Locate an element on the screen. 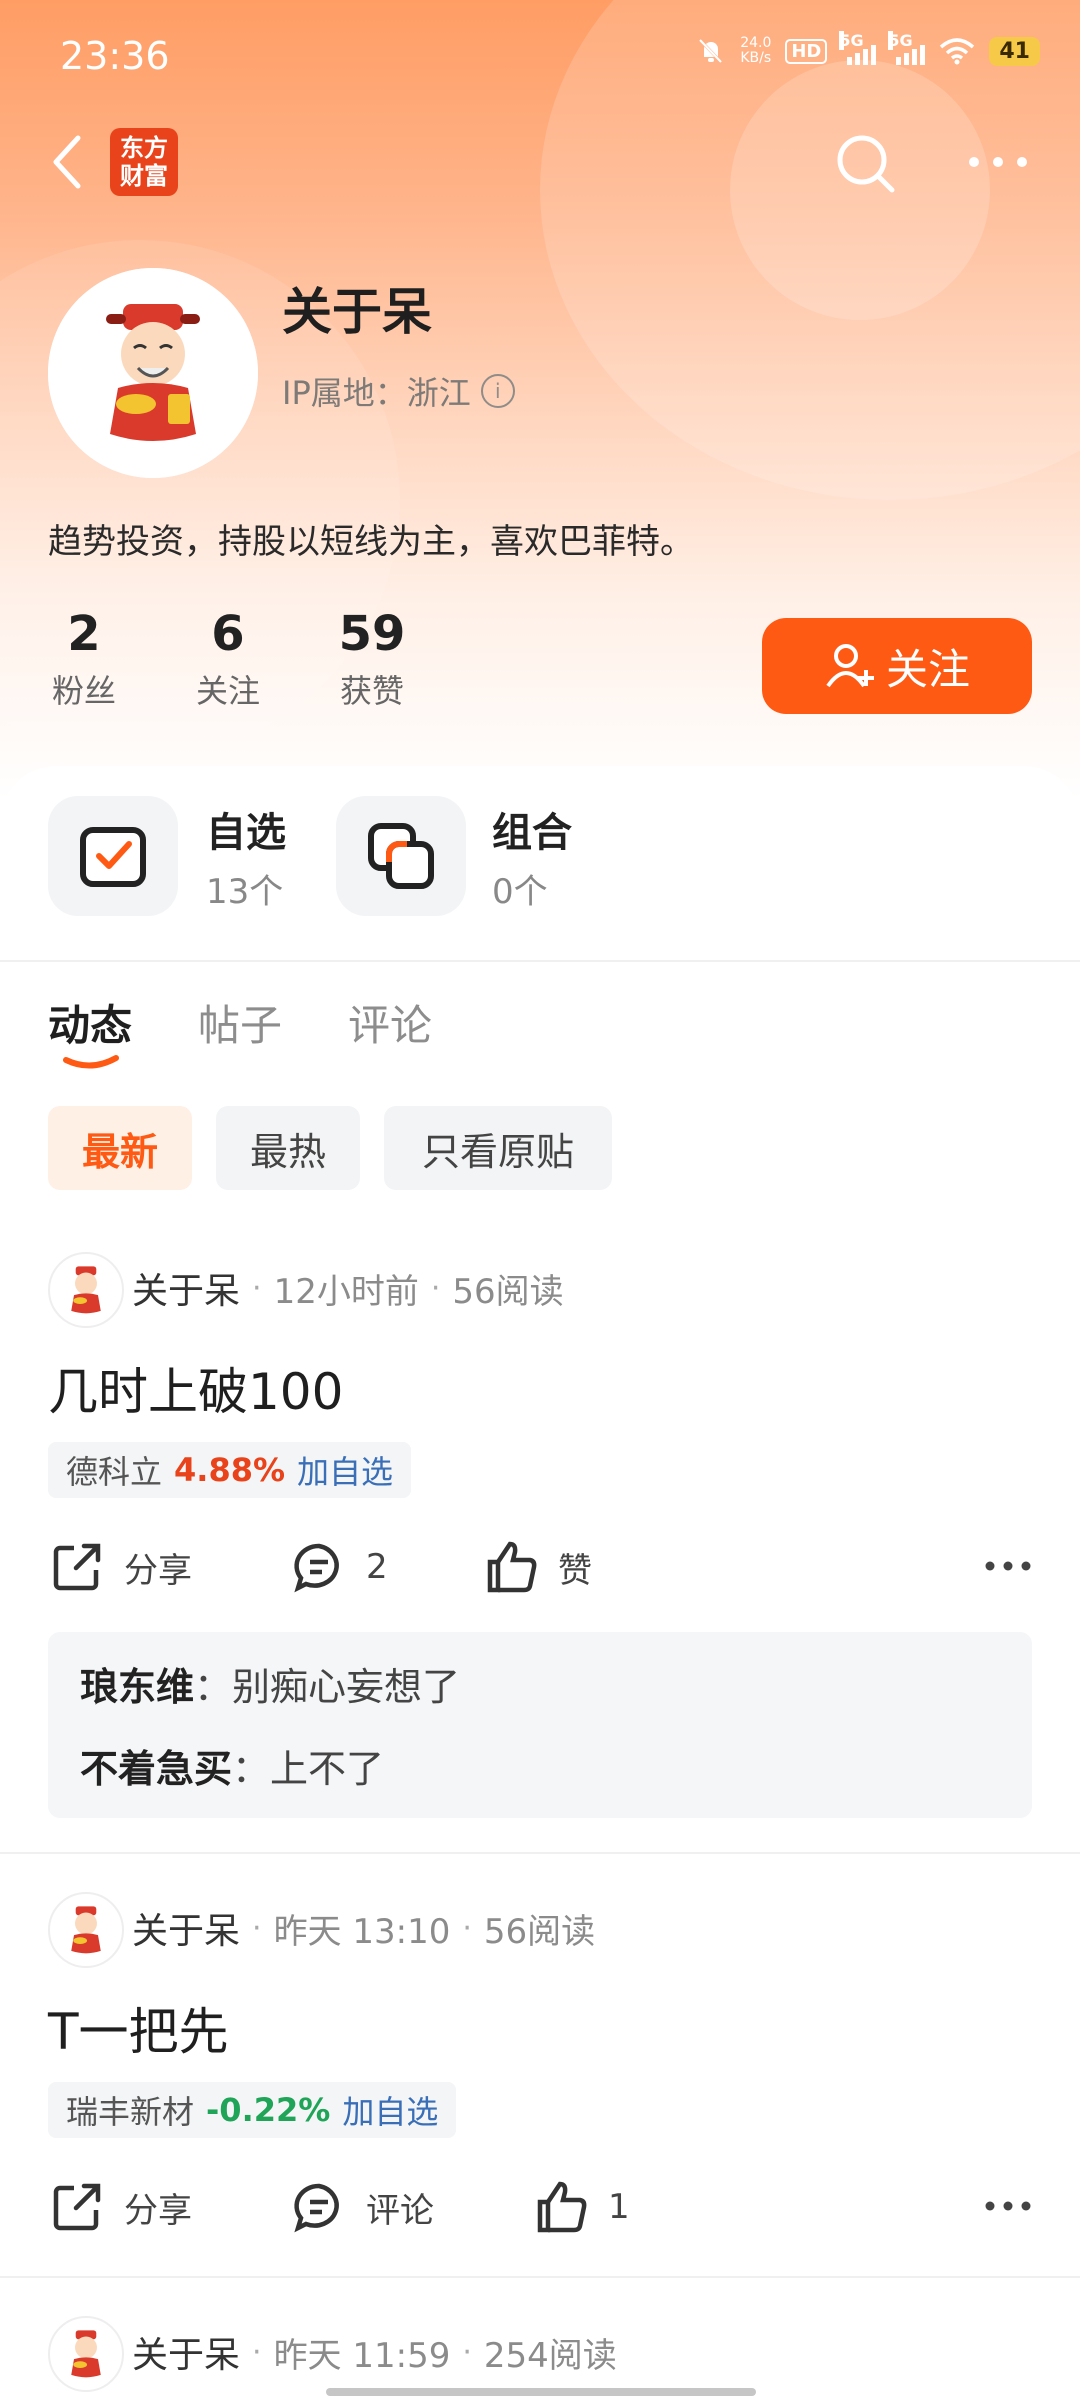 The height and width of the screenshot is (2400, 1080). comment-line: 琅东维：别痴心妄想了 is located at coordinates (270, 1683).